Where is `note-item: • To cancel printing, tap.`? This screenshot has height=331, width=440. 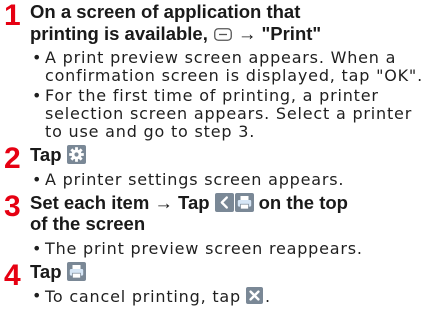
note-item: • To cancel printing, tap. is located at coordinates (235, 296).